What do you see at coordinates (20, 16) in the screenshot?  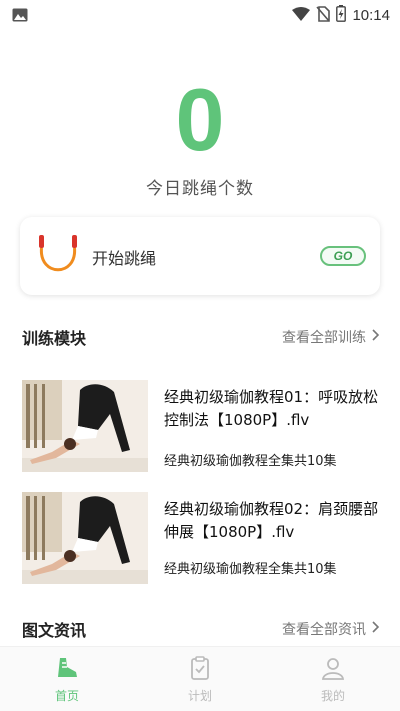 I see `image-notification-icon` at bounding box center [20, 16].